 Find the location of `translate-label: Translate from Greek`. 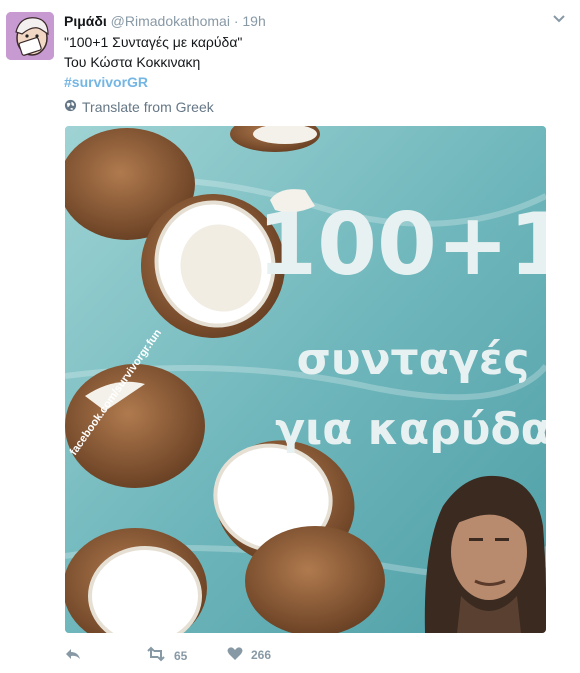

translate-label: Translate from Greek is located at coordinates (148, 107).